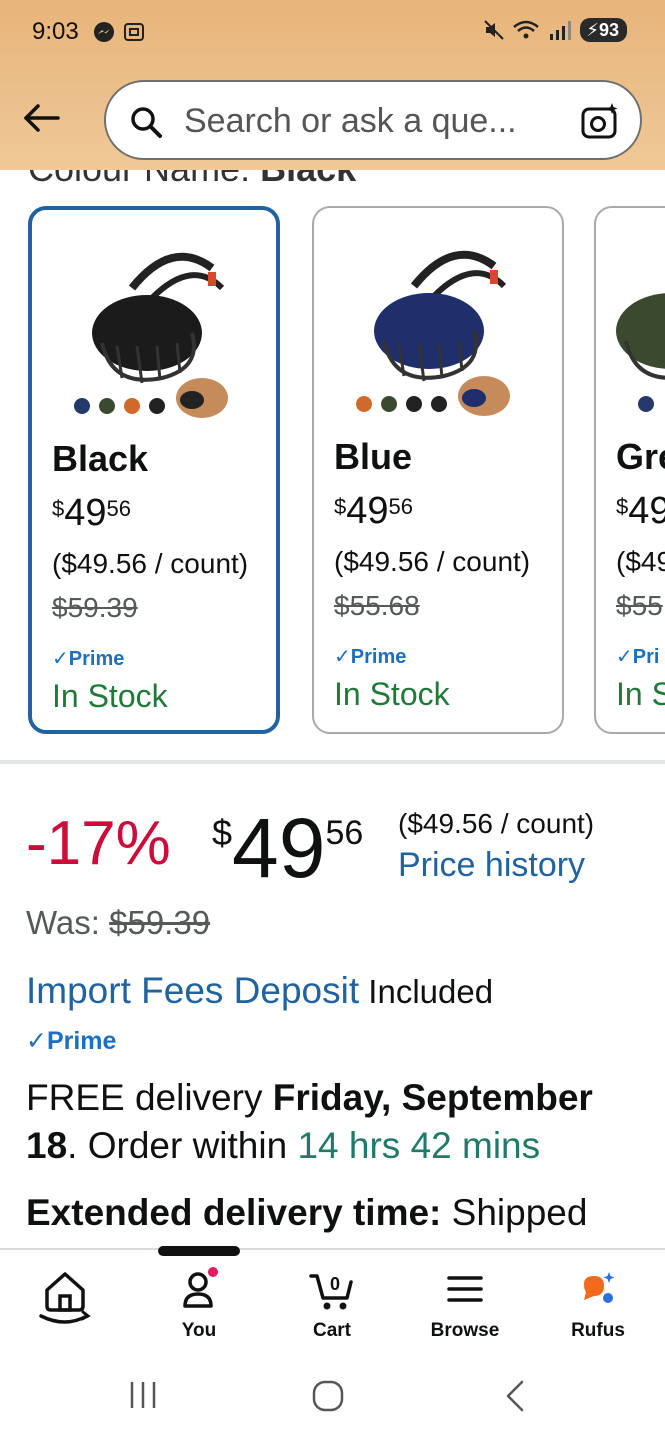  I want to click on variant-stock-status: In S, so click(640, 694).